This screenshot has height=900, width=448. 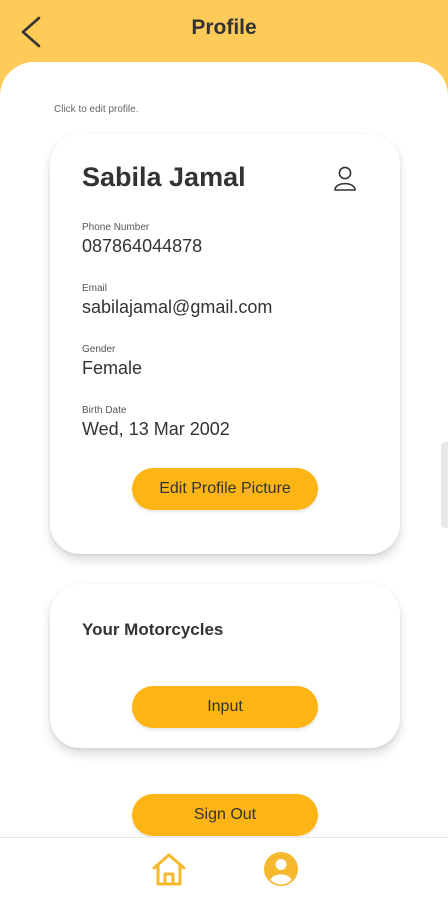 I want to click on nav-profile, so click(x=281, y=869).